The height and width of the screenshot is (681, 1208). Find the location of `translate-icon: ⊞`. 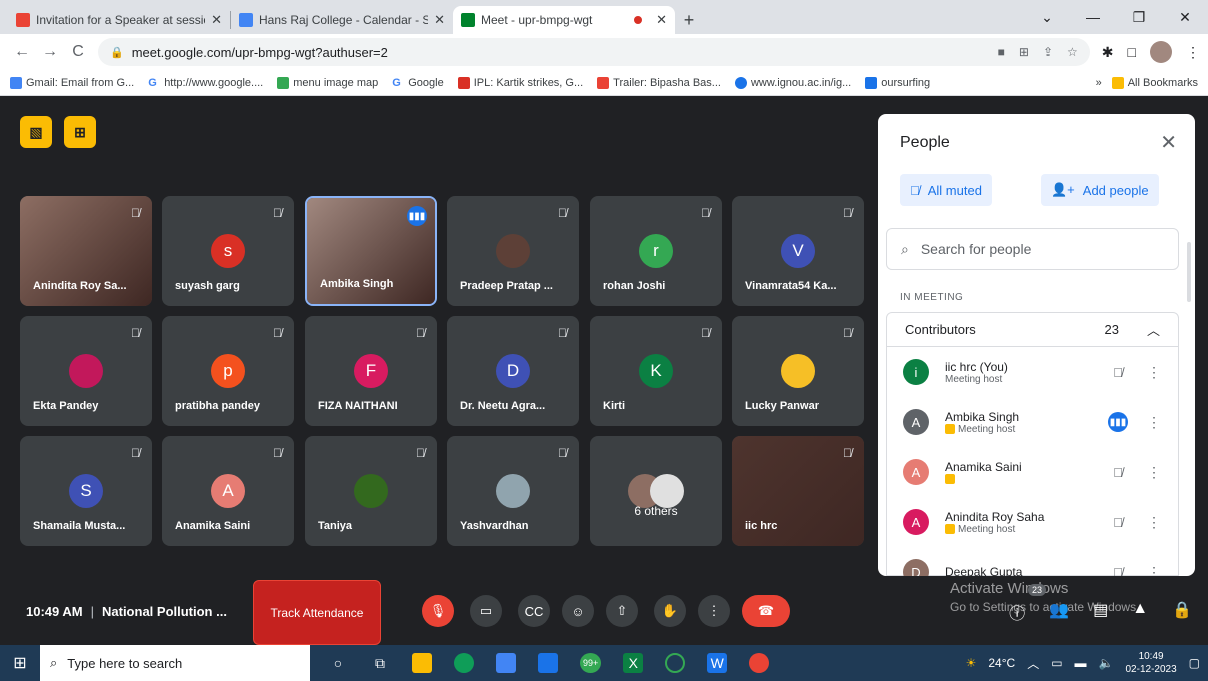

translate-icon: ⊞ is located at coordinates (1024, 52).